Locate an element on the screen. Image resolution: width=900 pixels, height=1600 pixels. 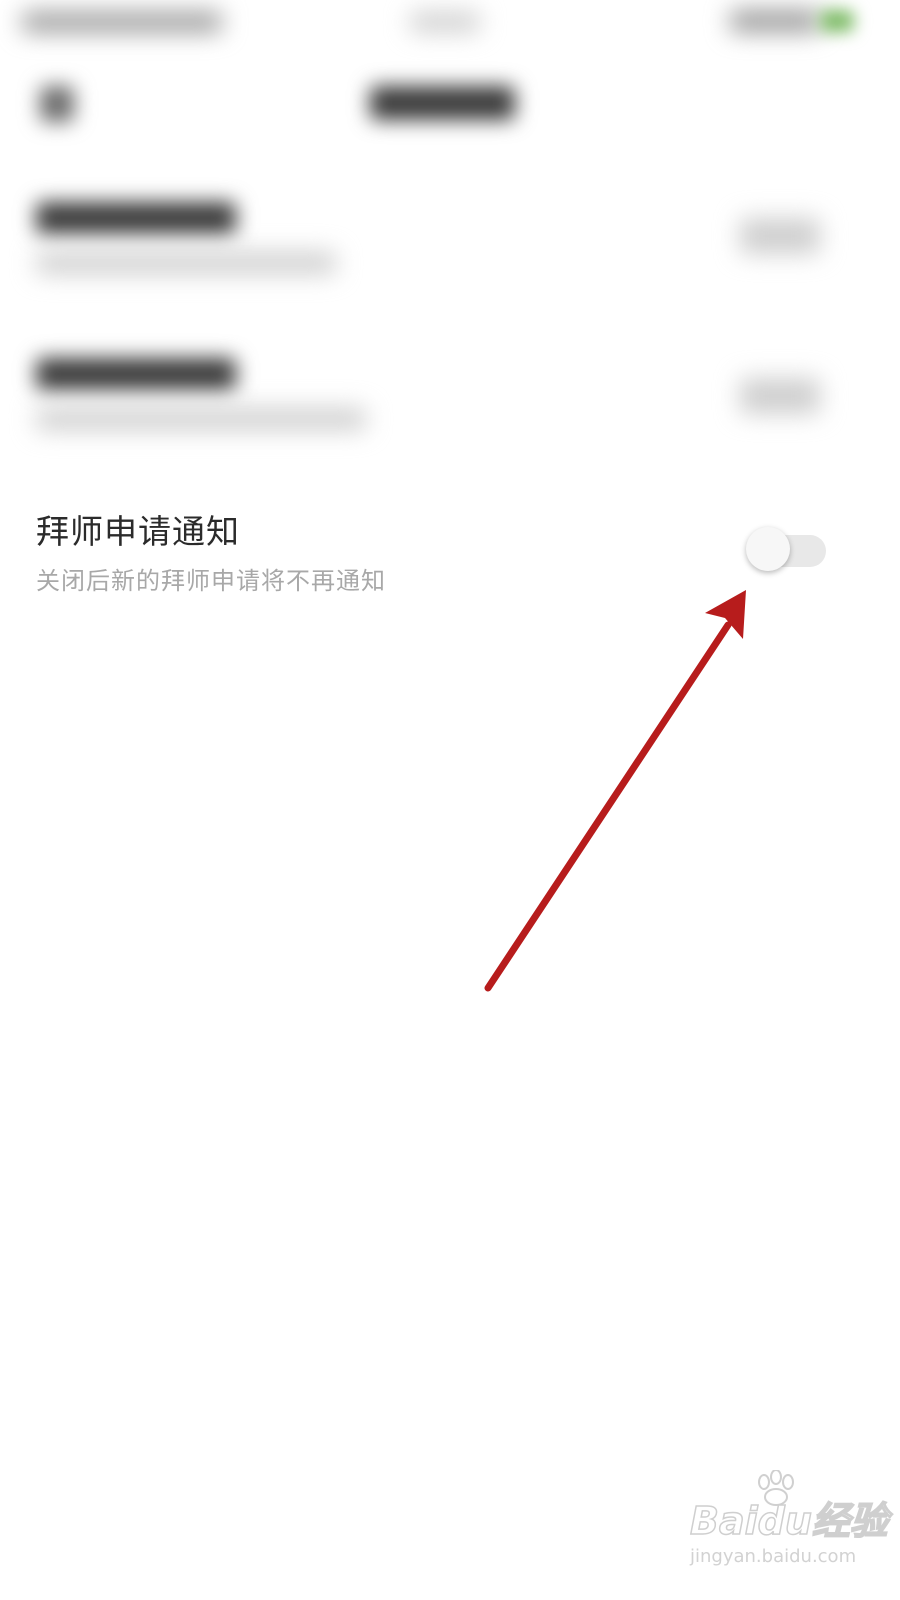
arrow-shaft is located at coordinates (608, 806).